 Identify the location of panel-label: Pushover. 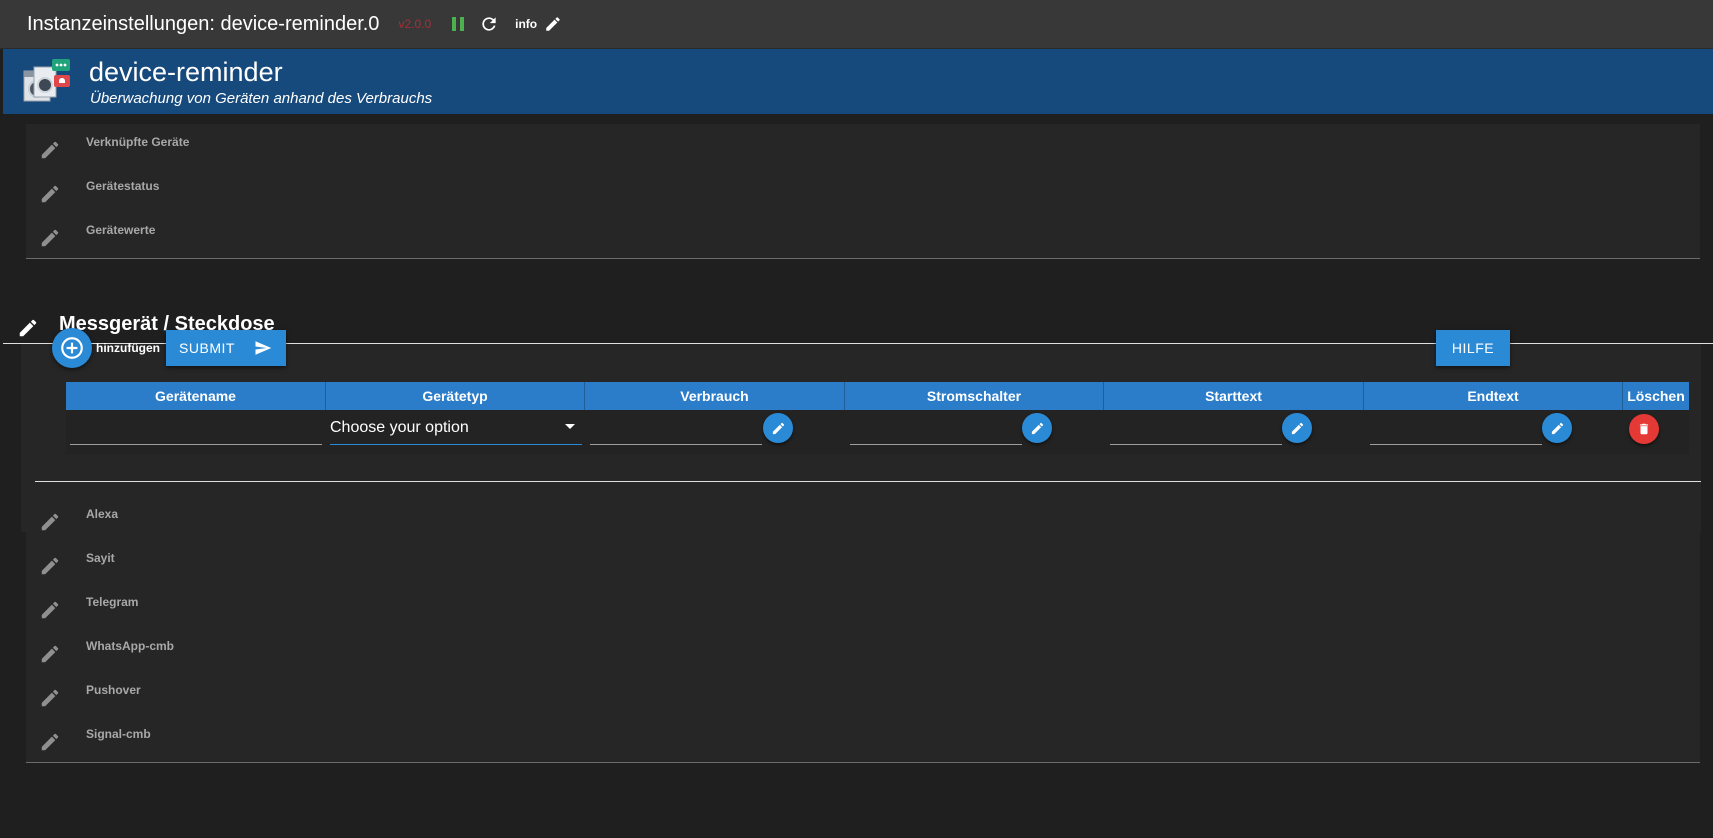
(113, 690).